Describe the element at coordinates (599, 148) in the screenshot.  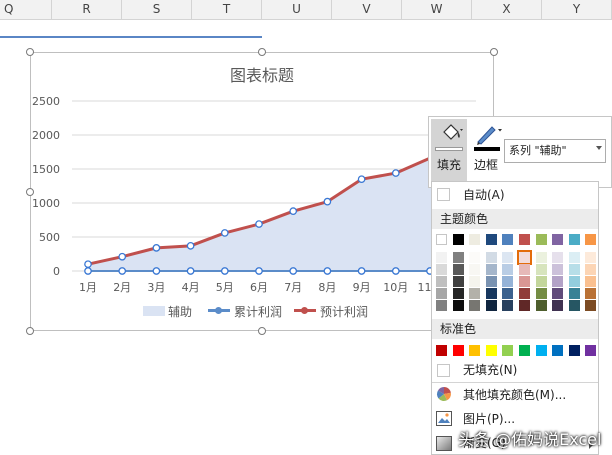
I see `chevron-down-icon` at that location.